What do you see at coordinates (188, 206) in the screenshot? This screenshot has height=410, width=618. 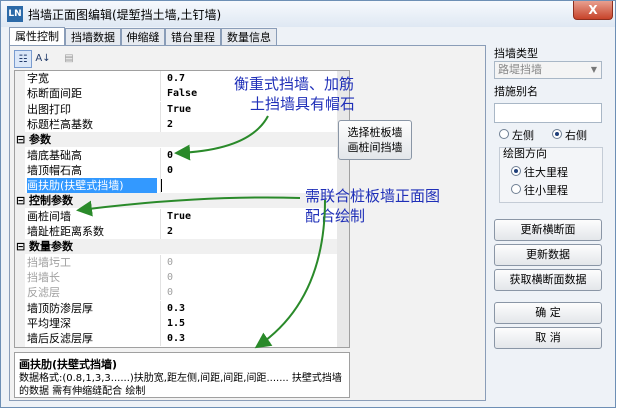 I see `arrow-to-pile-wall` at bounding box center [188, 206].